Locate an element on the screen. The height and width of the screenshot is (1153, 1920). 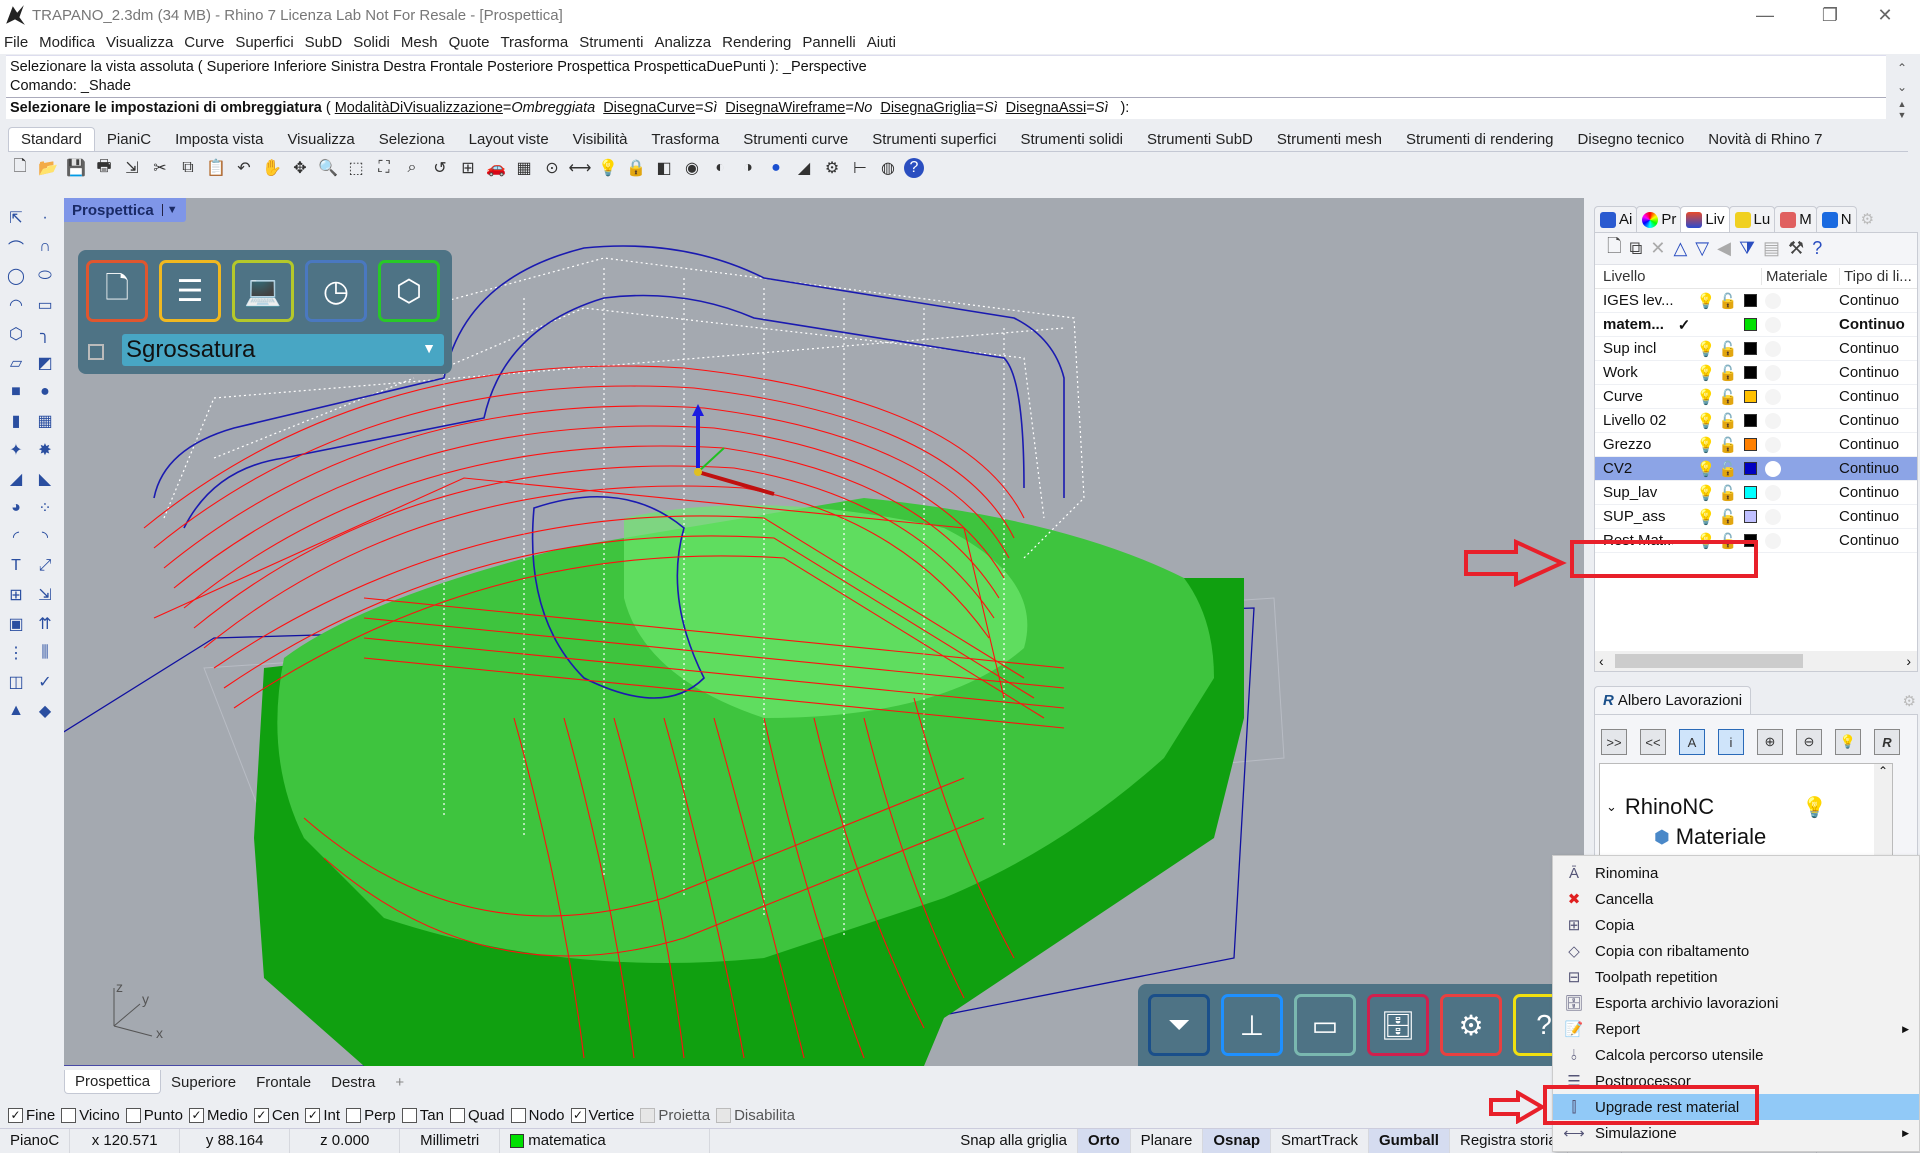
array-path-icon: ⇲ is located at coordinates (45, 595).